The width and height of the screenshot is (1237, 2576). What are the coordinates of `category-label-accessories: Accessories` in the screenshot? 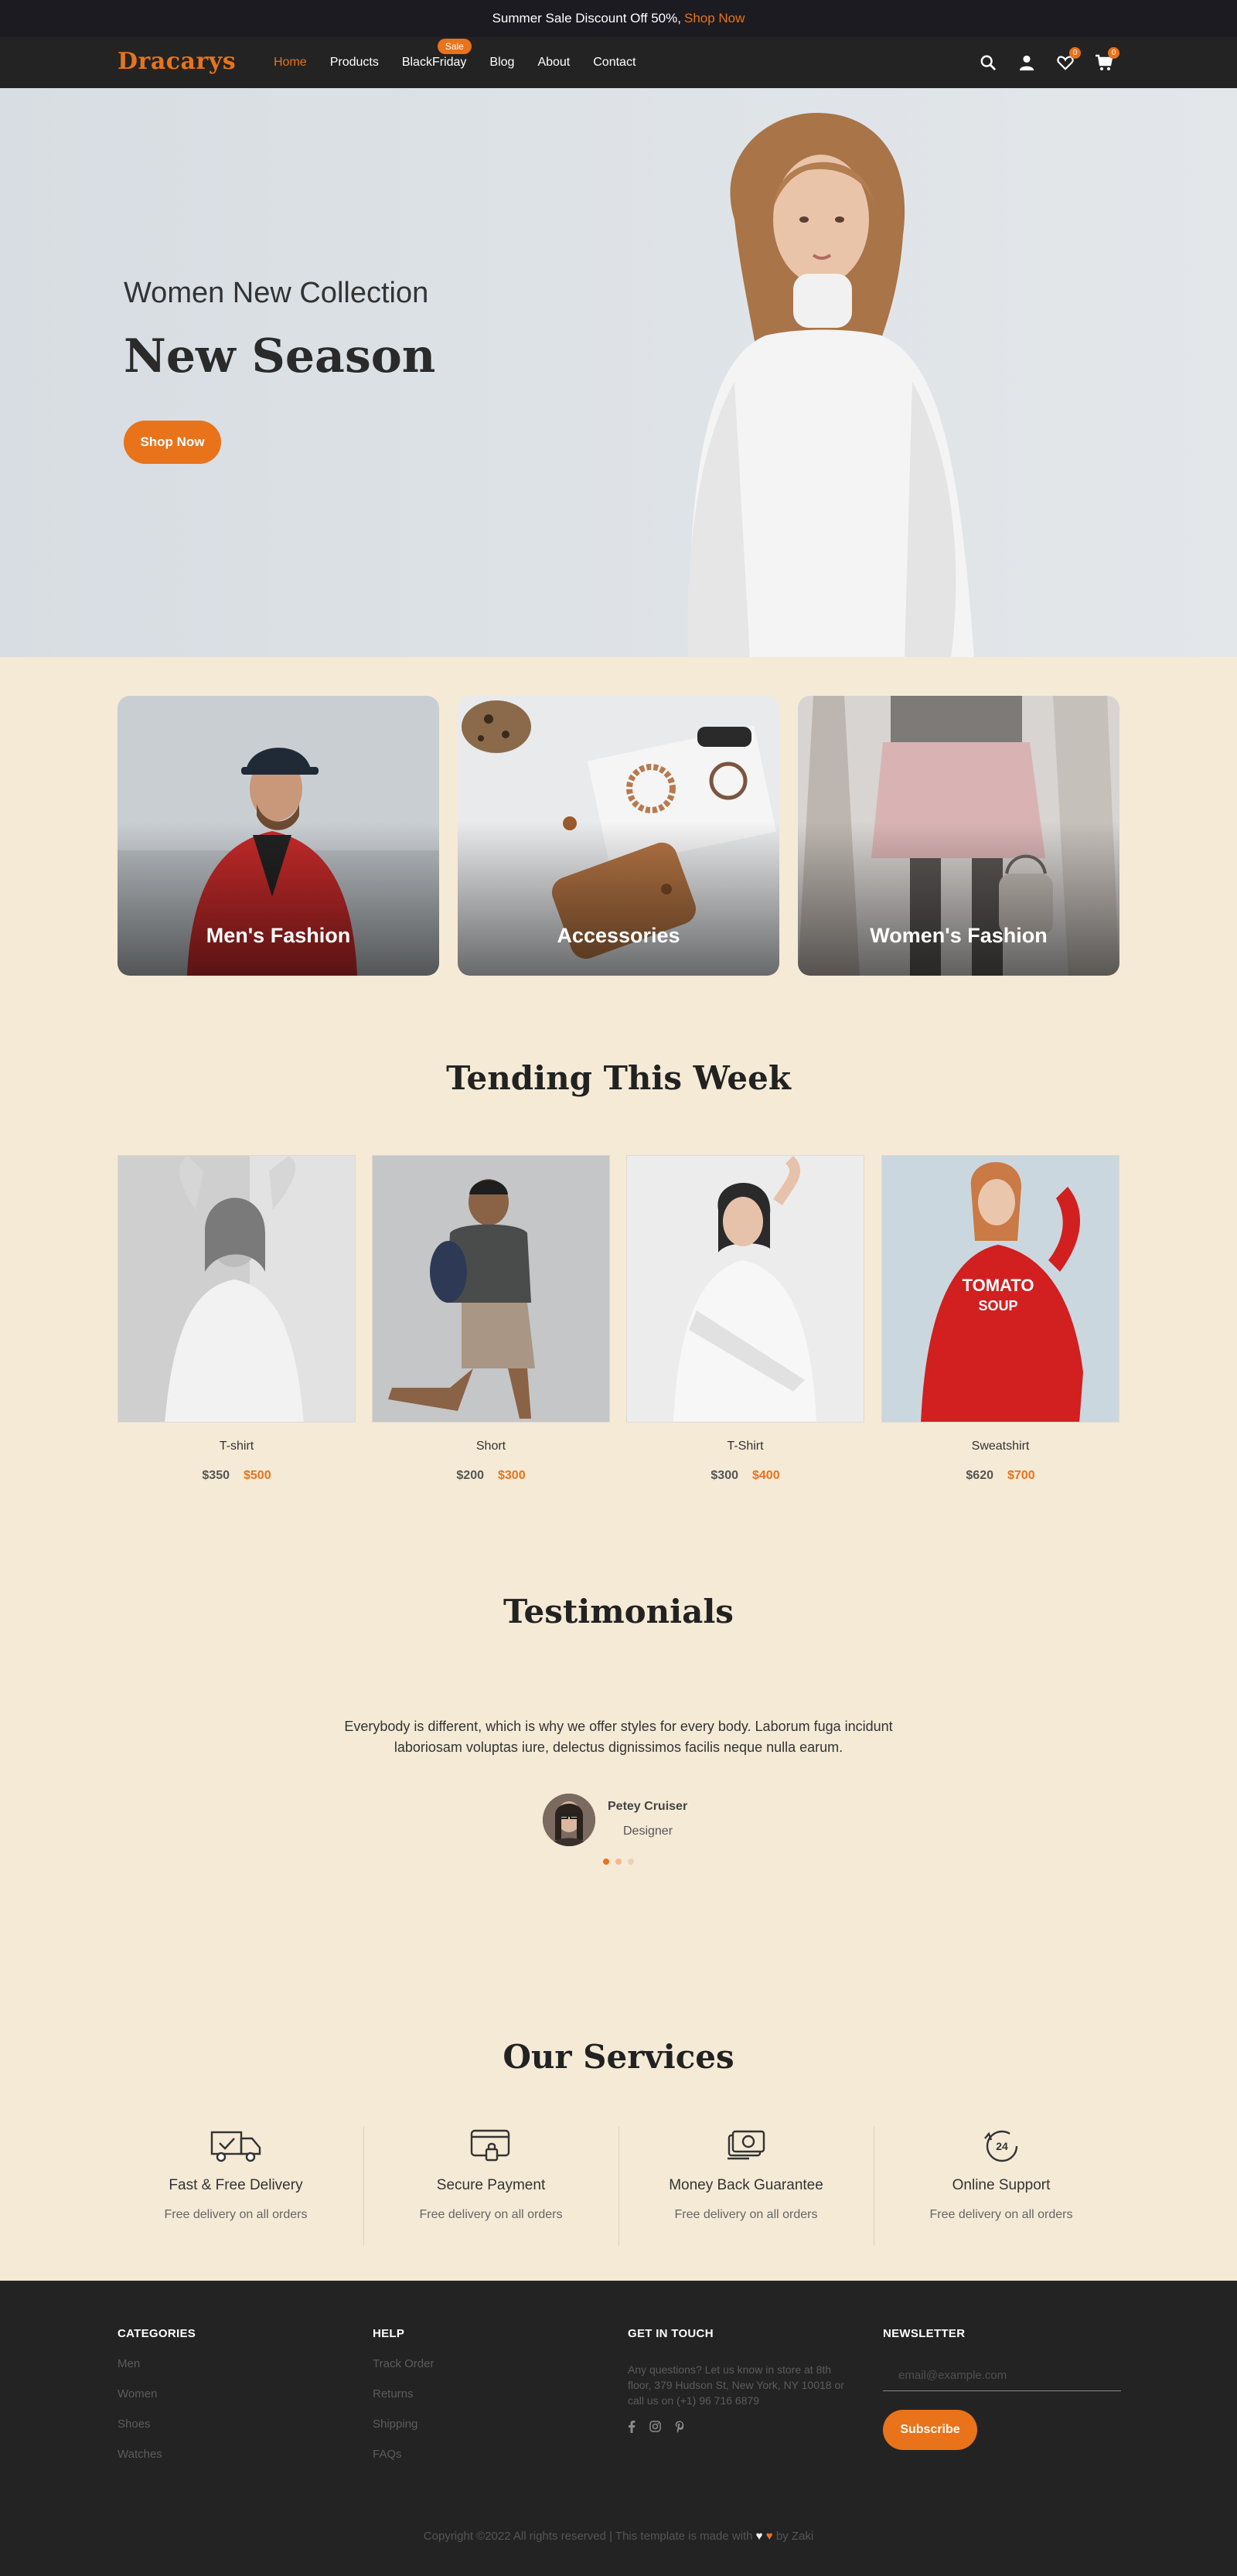 It's located at (618, 935).